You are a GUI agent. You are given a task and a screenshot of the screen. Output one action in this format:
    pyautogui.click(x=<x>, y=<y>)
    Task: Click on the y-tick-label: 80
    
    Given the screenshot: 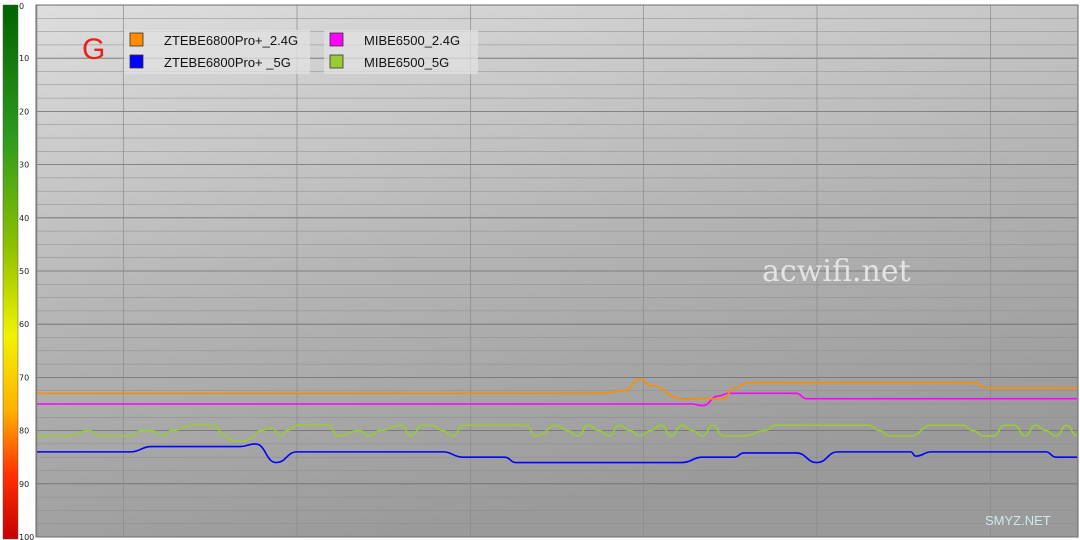 What is the action you would take?
    pyautogui.click(x=24, y=431)
    